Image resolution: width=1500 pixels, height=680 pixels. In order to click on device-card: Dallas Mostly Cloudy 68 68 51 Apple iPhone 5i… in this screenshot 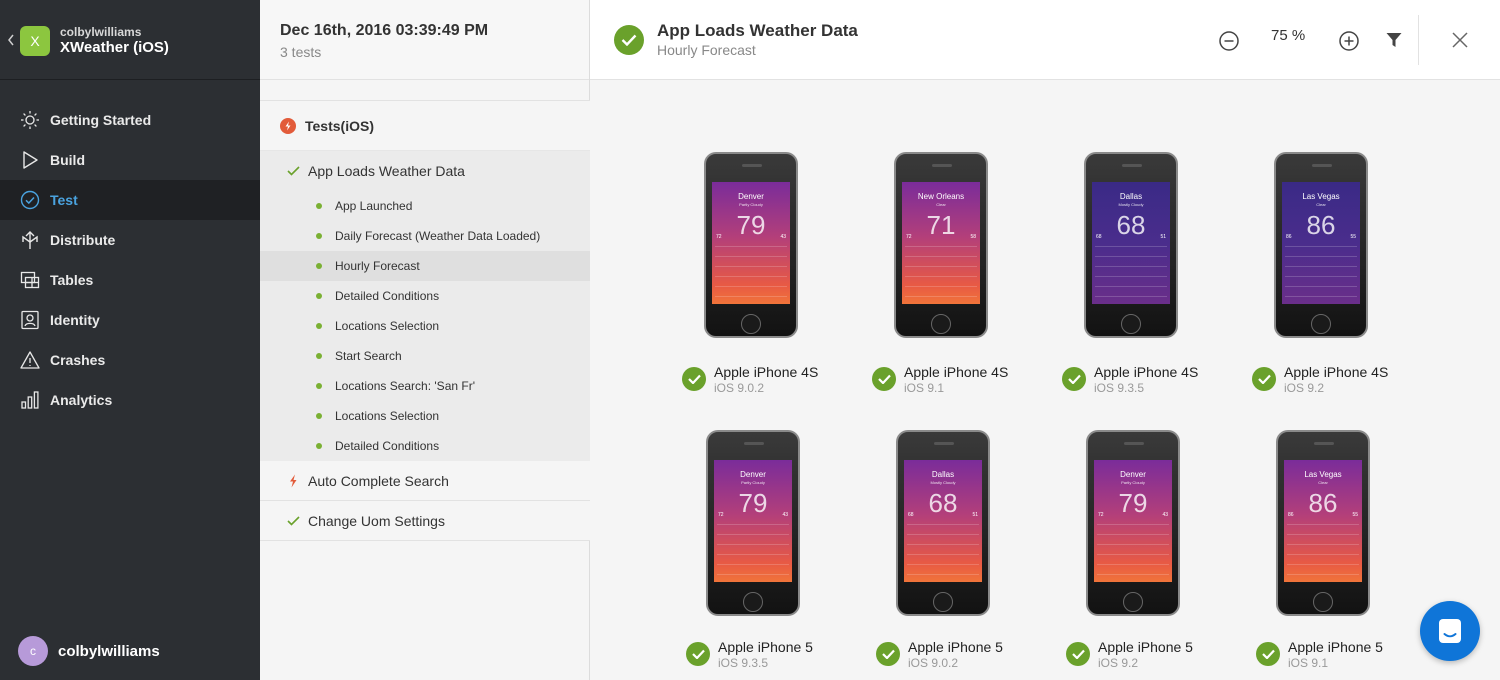, I will do `click(967, 555)`.